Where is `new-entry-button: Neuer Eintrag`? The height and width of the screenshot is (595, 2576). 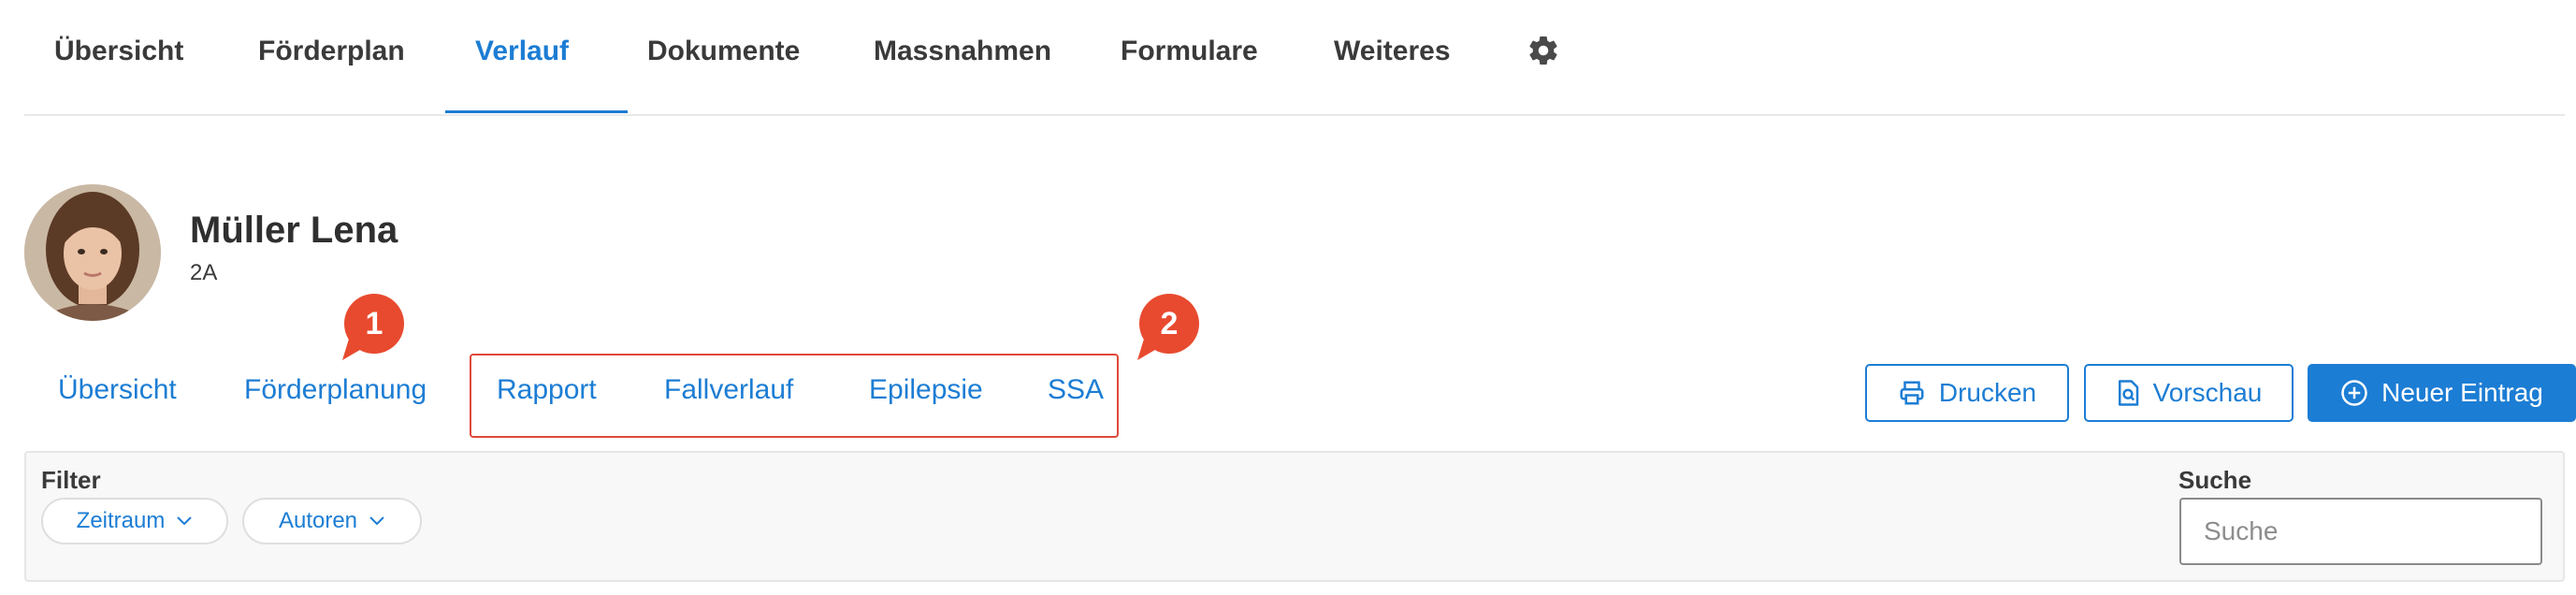
new-entry-button: Neuer Eintrag is located at coordinates (2442, 393).